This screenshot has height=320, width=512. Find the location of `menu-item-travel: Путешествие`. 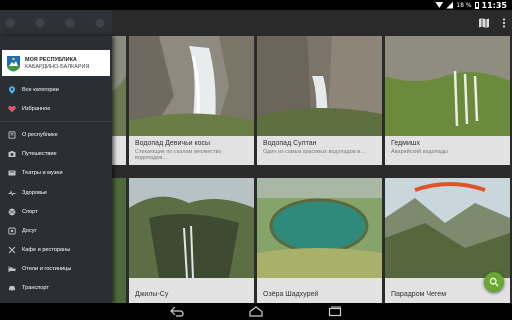

menu-item-travel: Путешествие is located at coordinates (56, 154).